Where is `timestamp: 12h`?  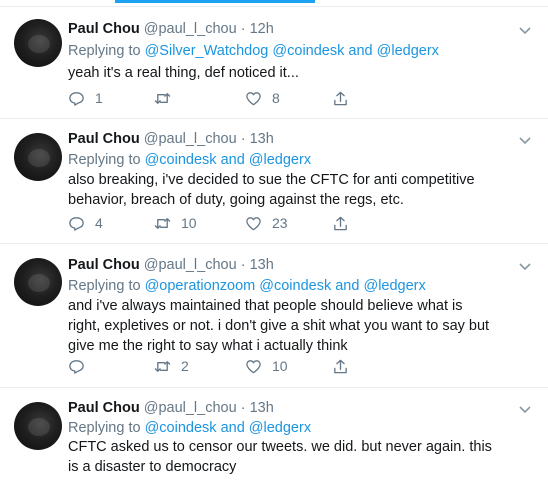 timestamp: 12h is located at coordinates (262, 29).